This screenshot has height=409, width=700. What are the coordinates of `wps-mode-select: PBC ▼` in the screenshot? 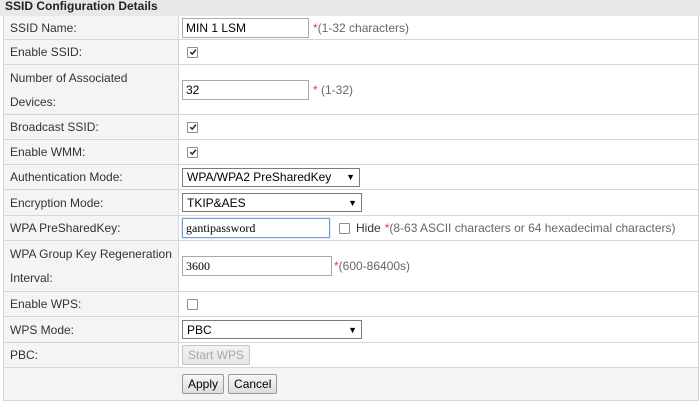 It's located at (272, 329).